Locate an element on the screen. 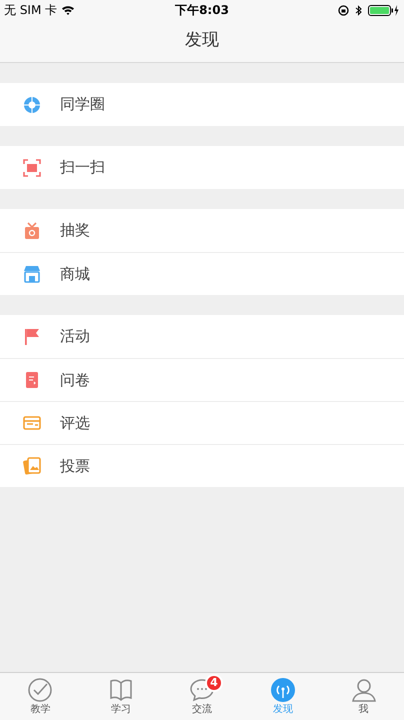 The height and width of the screenshot is (720, 404). bluetooth-icon is located at coordinates (358, 10).